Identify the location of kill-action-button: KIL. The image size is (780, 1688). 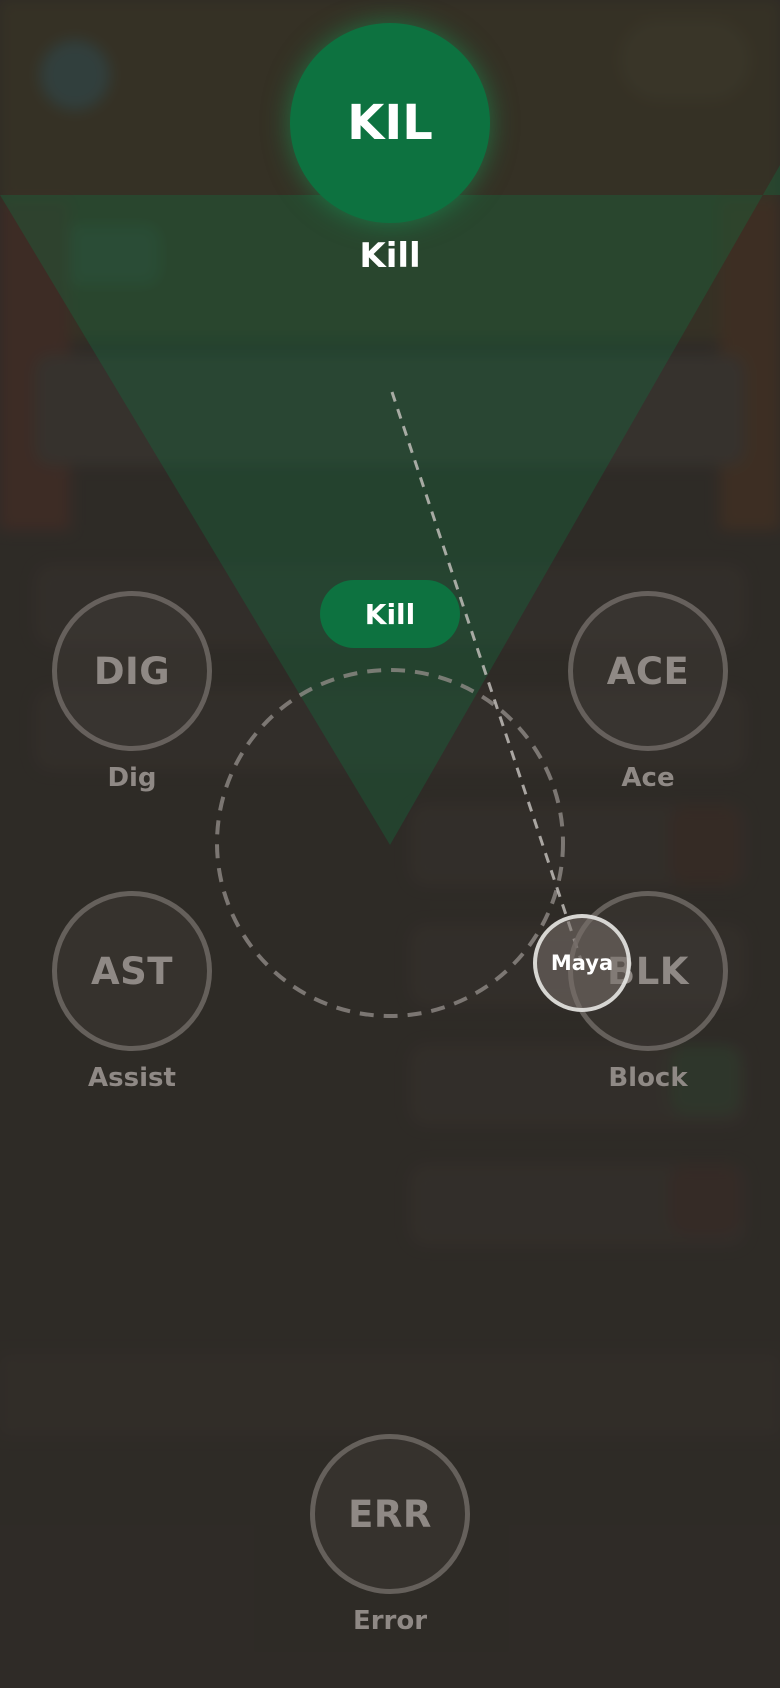
(390, 123).